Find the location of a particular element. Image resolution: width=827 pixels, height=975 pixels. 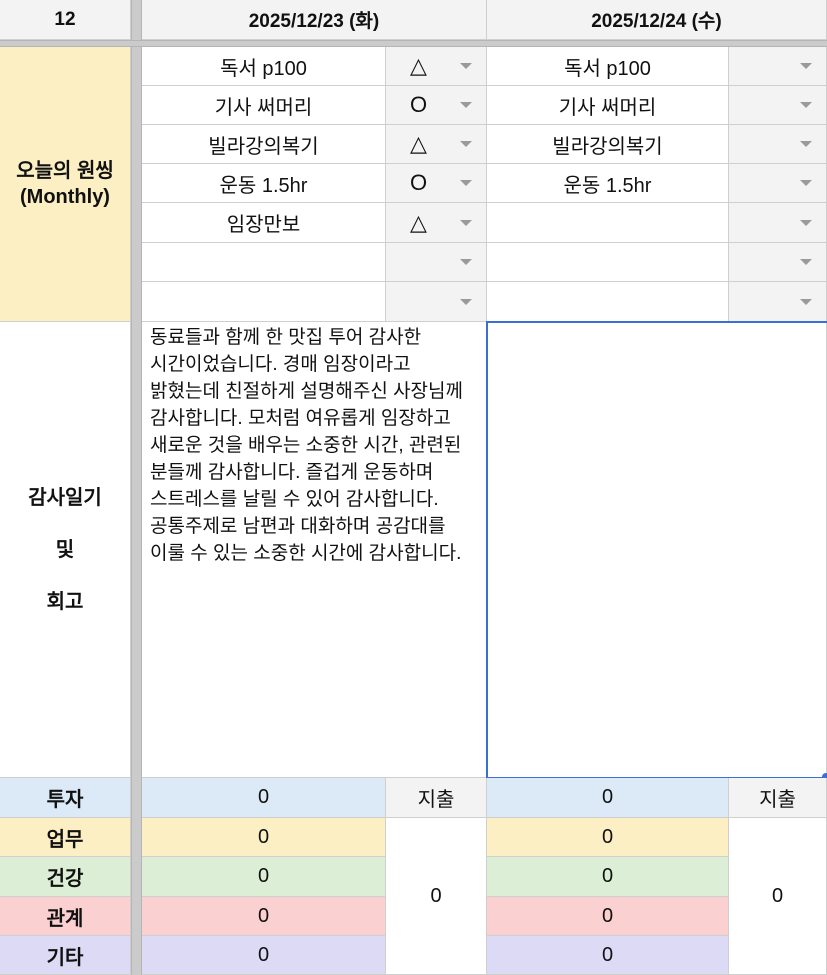

gratitude-label-line2: 및 is located at coordinates (65, 549).